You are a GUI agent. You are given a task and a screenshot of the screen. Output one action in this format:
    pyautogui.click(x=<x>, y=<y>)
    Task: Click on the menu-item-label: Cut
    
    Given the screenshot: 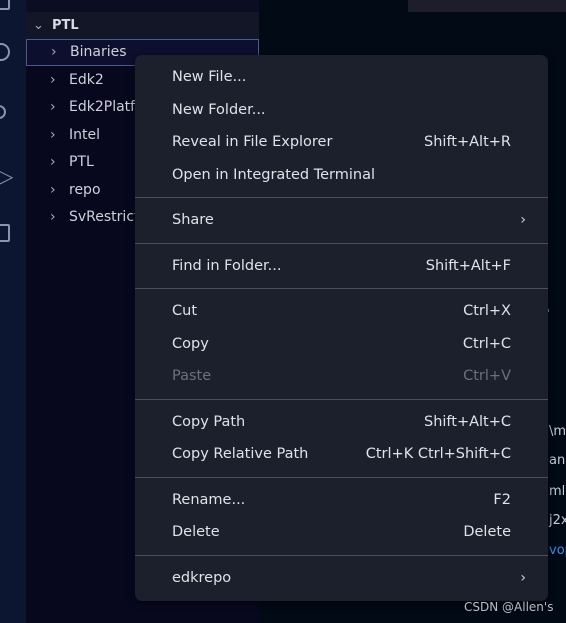 What is the action you would take?
    pyautogui.click(x=184, y=311)
    